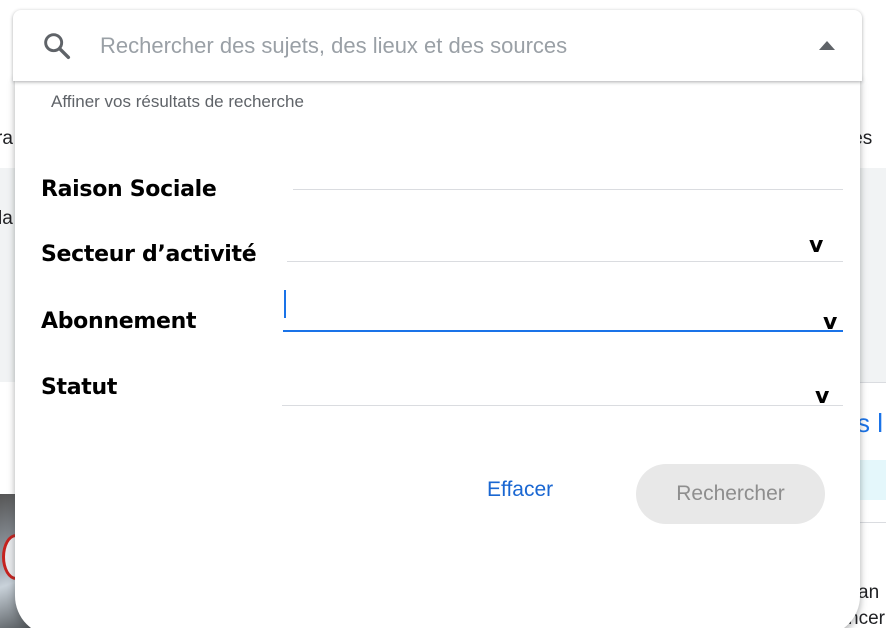 This screenshot has width=886, height=628. I want to click on background-text: la, so click(6, 218).